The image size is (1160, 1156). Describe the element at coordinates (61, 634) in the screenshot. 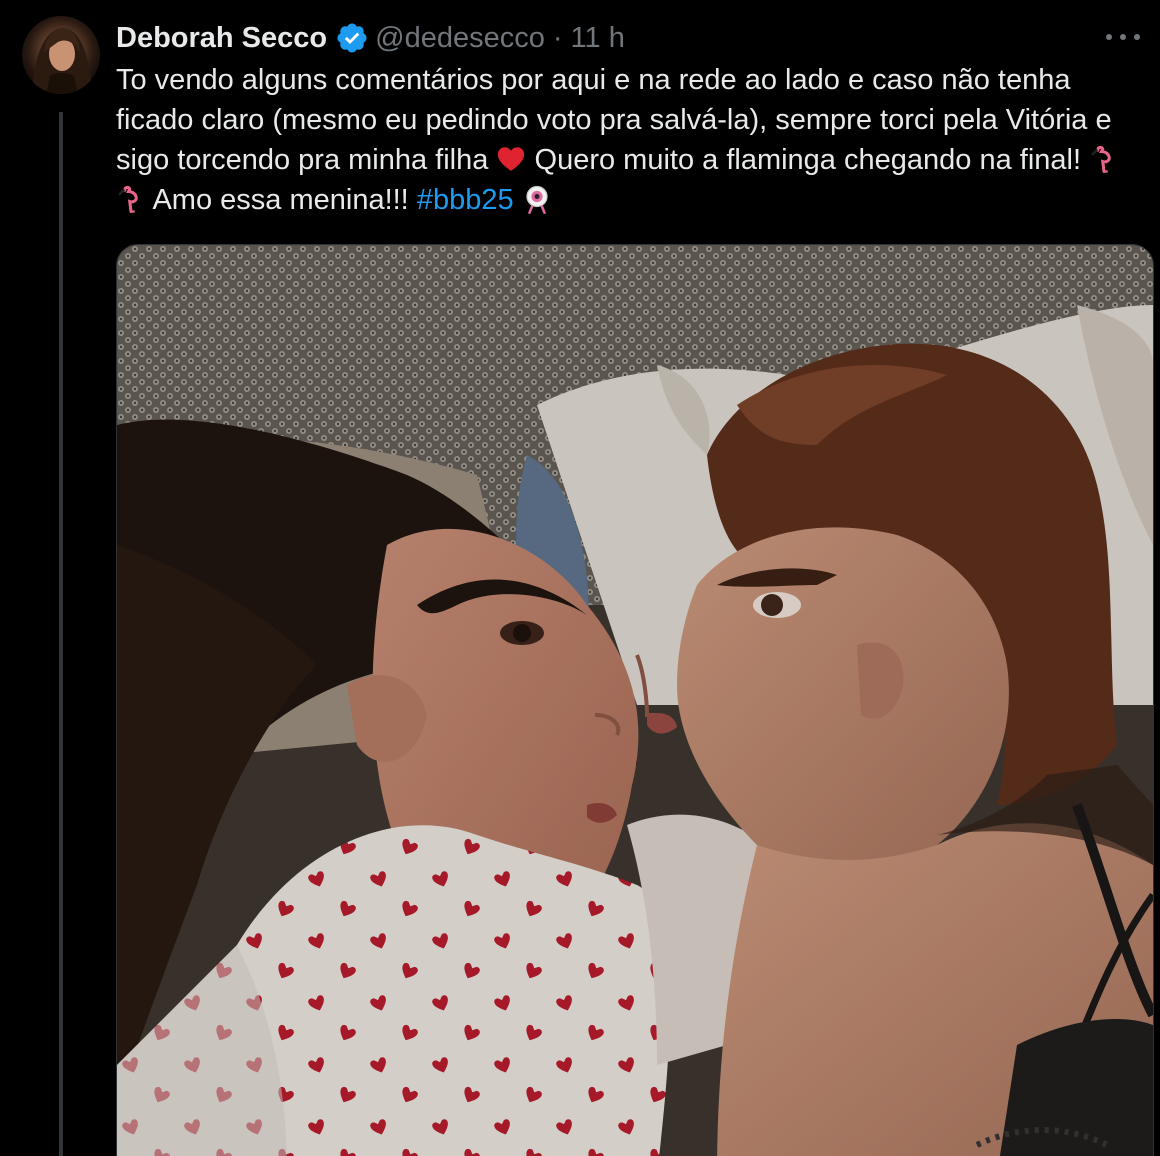

I see `thread-connector` at that location.